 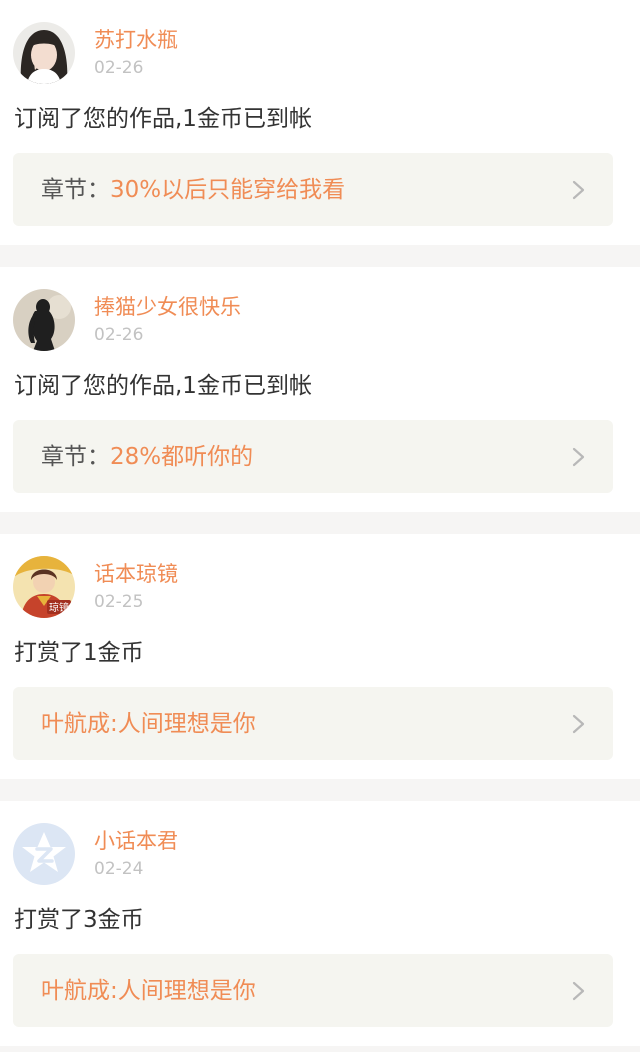 I want to click on chapter-link: 章节：28%都听你的, so click(x=313, y=456).